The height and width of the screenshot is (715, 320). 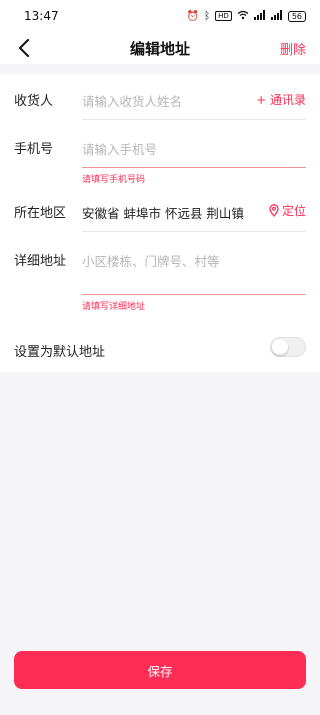 I want to click on locate-label: 定位, so click(x=293, y=211).